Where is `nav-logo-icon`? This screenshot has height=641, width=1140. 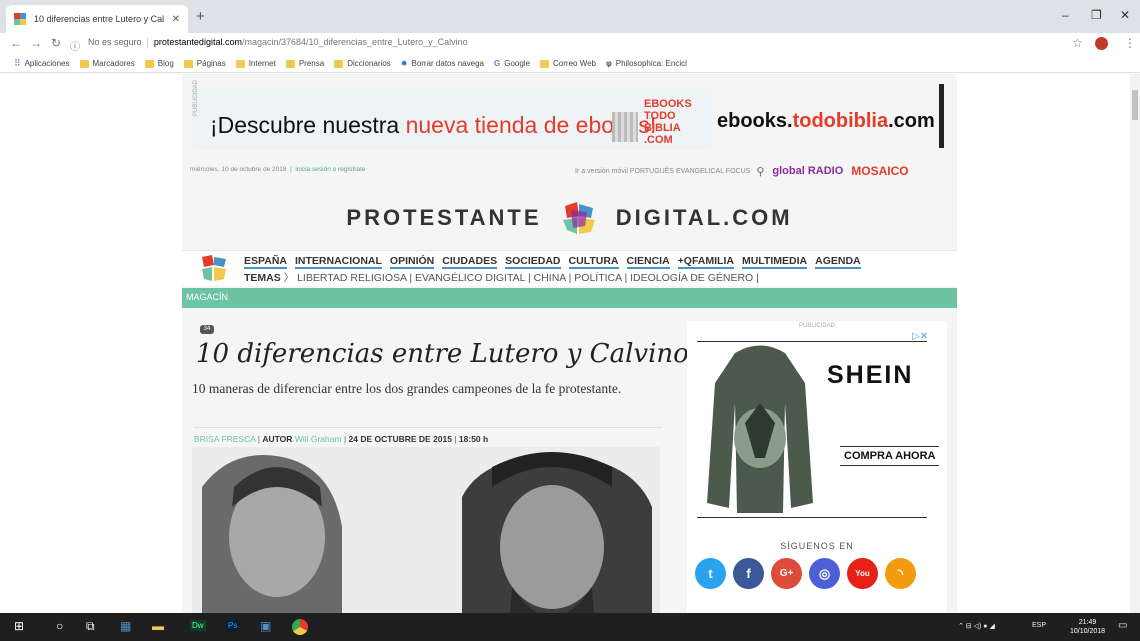
nav-logo-icon is located at coordinates (214, 269).